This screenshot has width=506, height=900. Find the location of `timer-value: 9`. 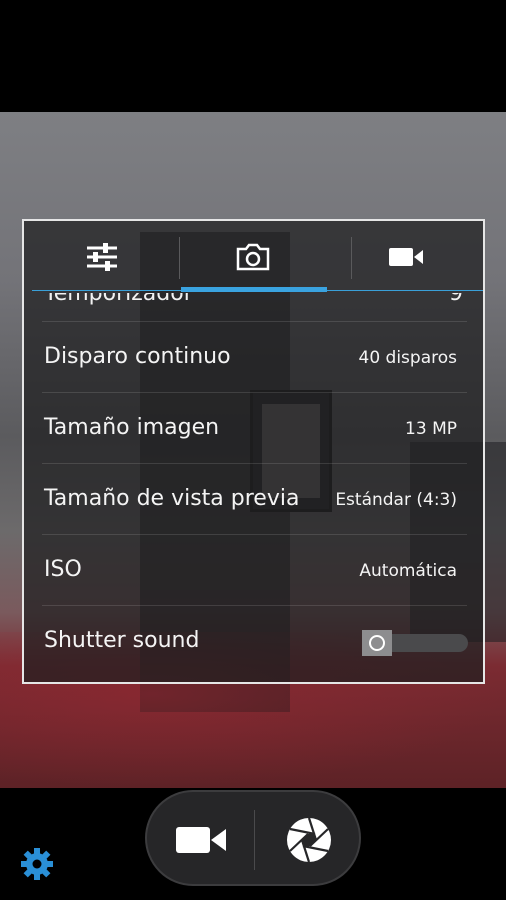

timer-value: 9 is located at coordinates (456, 299).